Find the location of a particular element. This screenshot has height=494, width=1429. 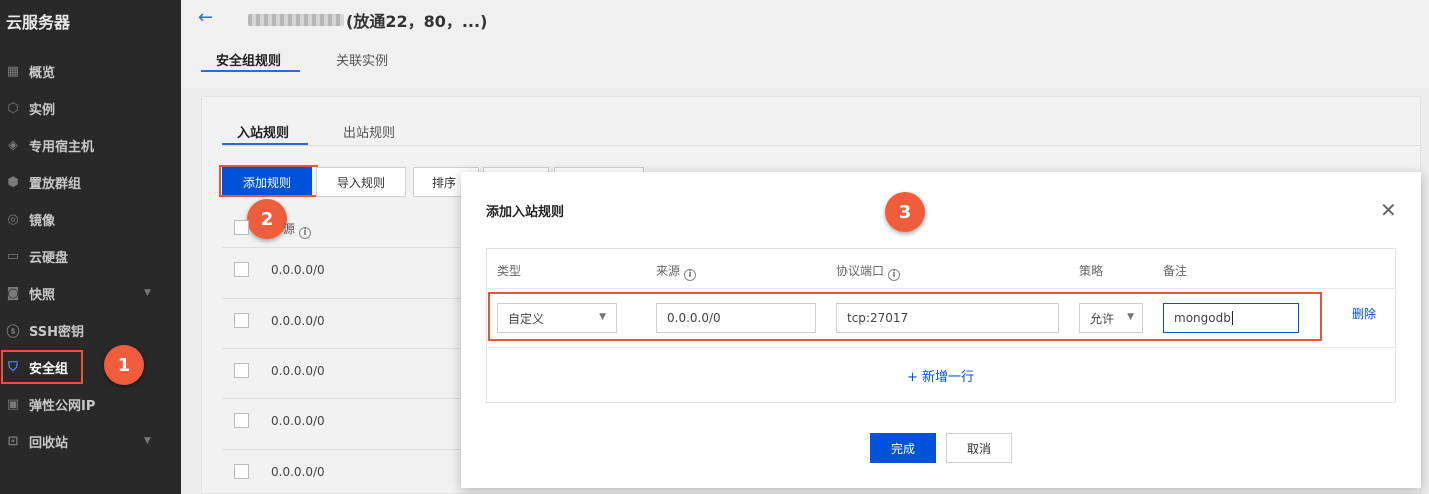

dialog-title: 添加入站规则 is located at coordinates (525, 212).